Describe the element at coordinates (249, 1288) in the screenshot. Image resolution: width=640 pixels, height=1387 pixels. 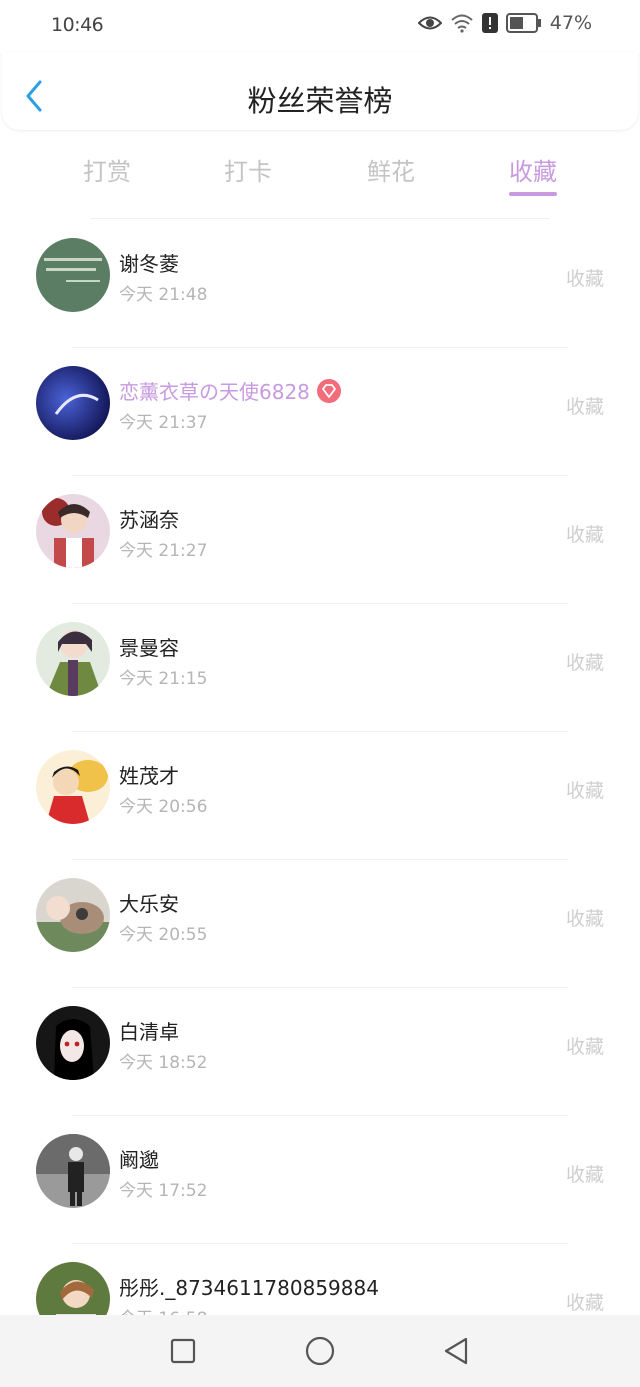
I see `fan-name: 彤彤._8734611780859884` at that location.